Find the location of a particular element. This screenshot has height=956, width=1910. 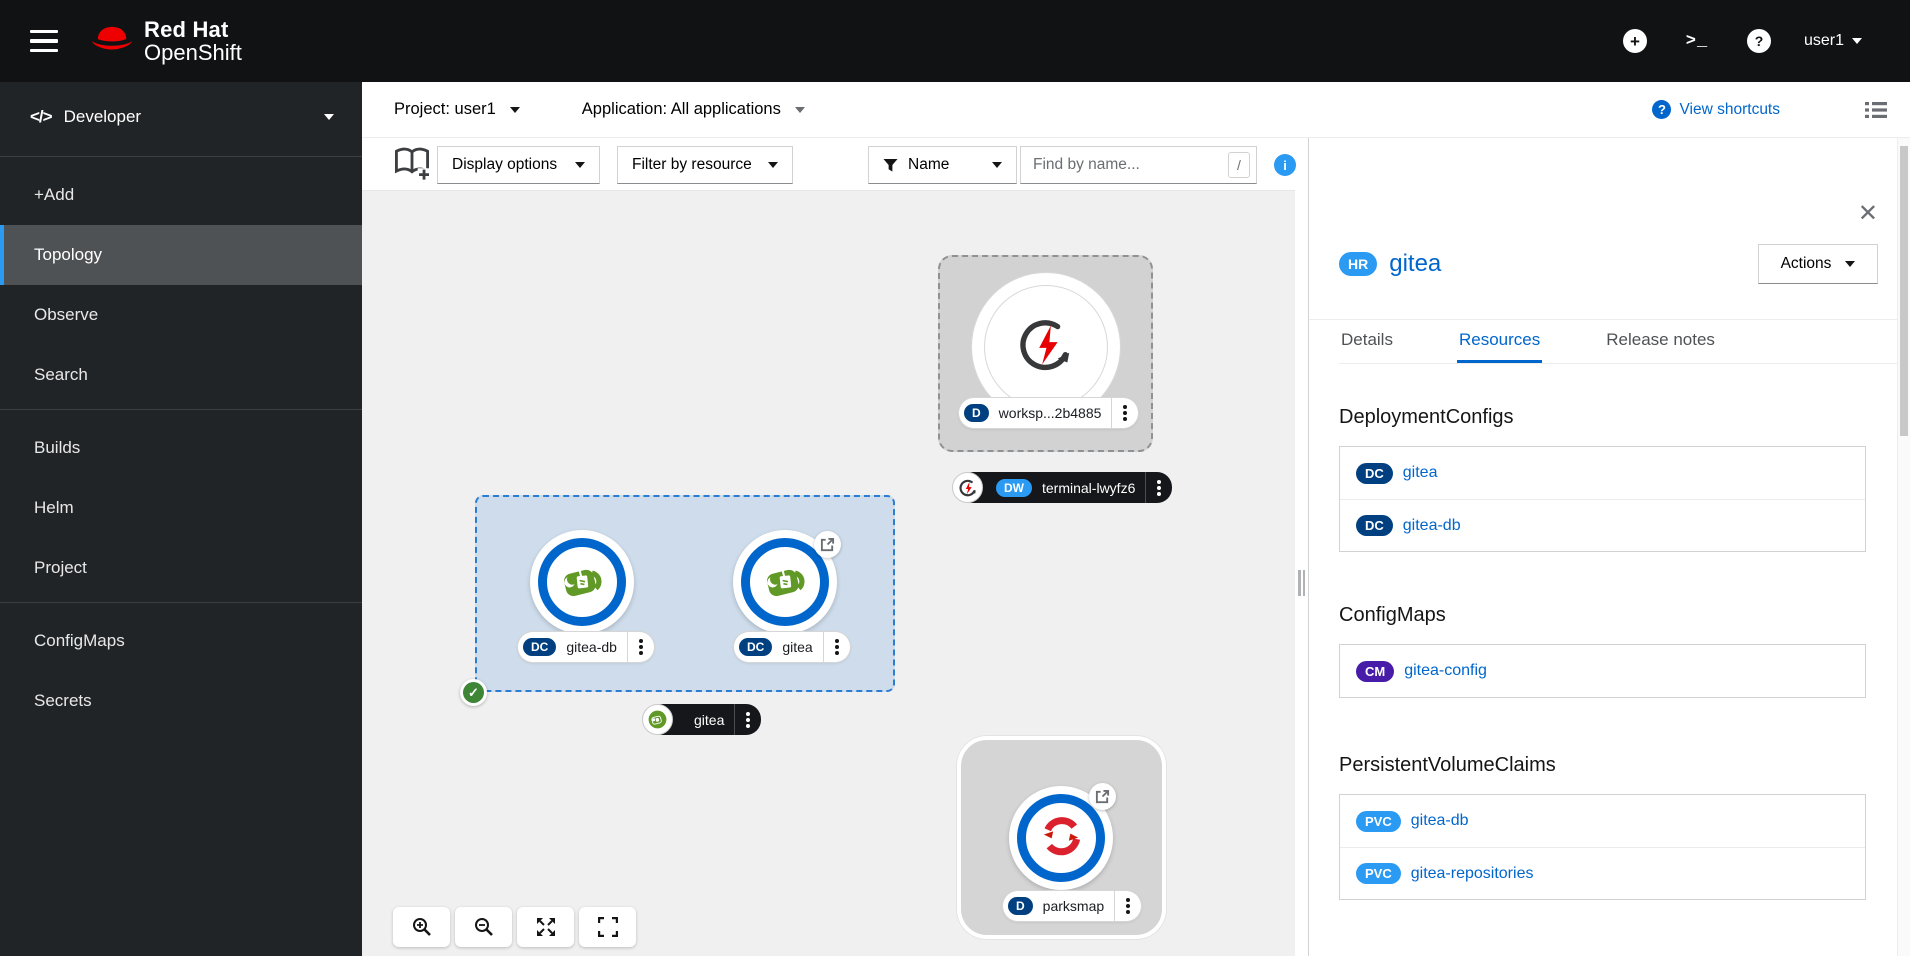

gitea-icon is located at coordinates (785, 582).